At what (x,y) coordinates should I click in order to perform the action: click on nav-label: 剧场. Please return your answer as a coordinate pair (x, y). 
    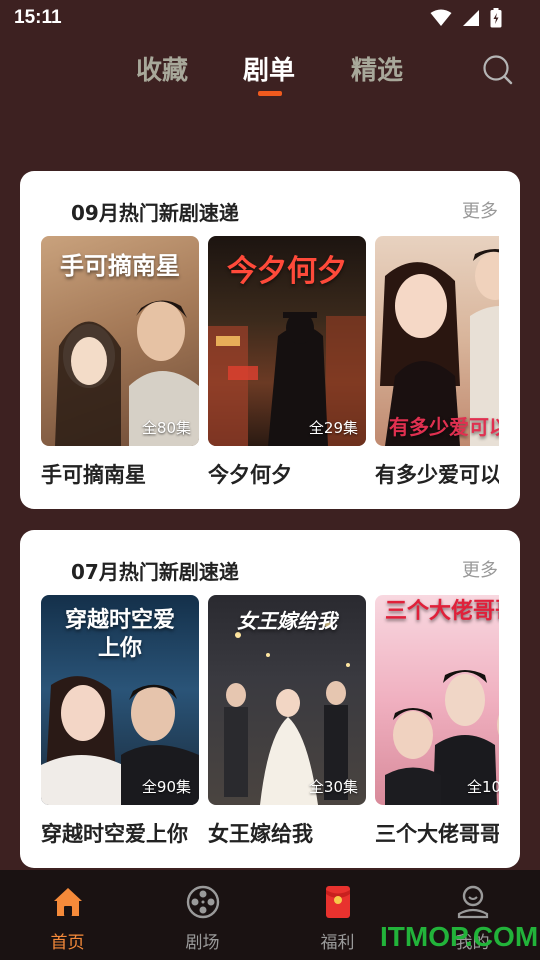
    Looking at the image, I should click on (202, 943).